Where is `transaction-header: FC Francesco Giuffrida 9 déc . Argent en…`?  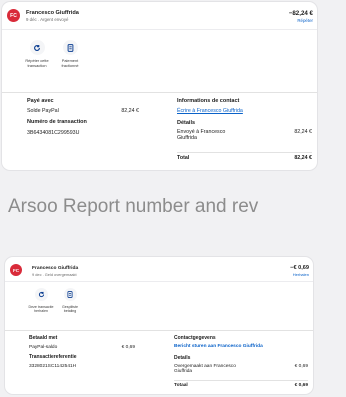
transaction-header: FC Francesco Giuffrida 9 déc . Argent en… is located at coordinates (159, 16).